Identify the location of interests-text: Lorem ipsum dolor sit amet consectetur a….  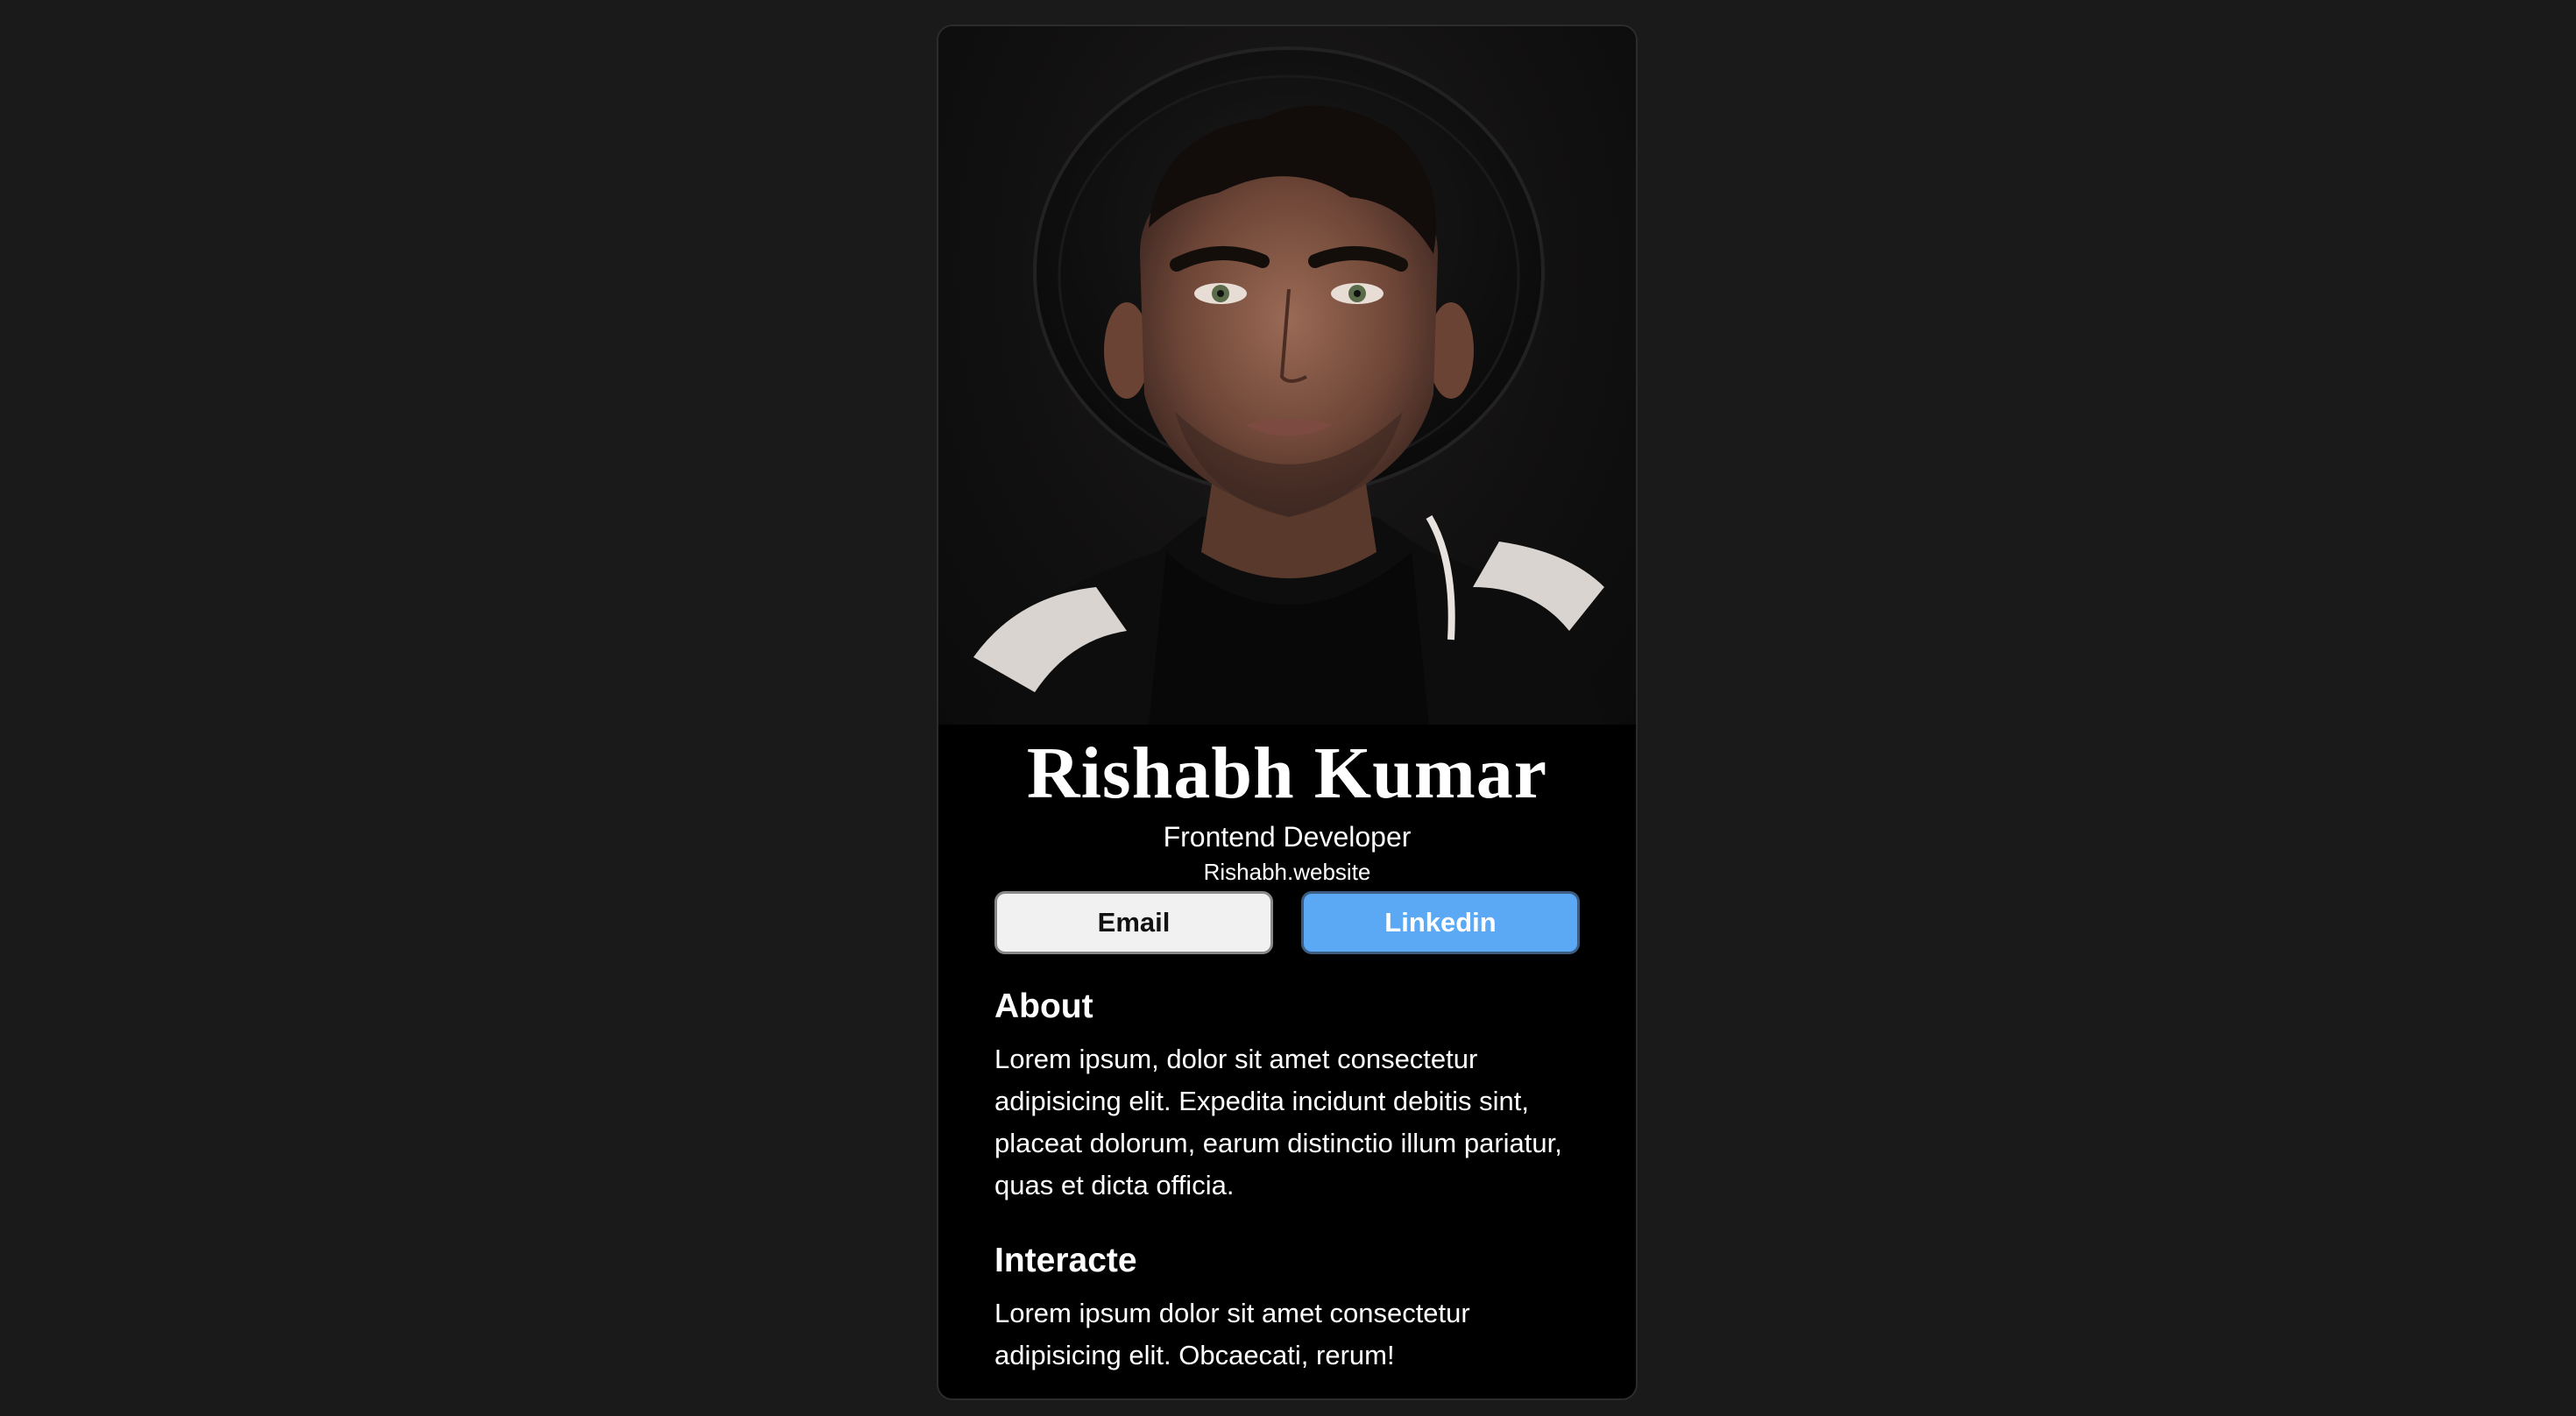
(1232, 1334).